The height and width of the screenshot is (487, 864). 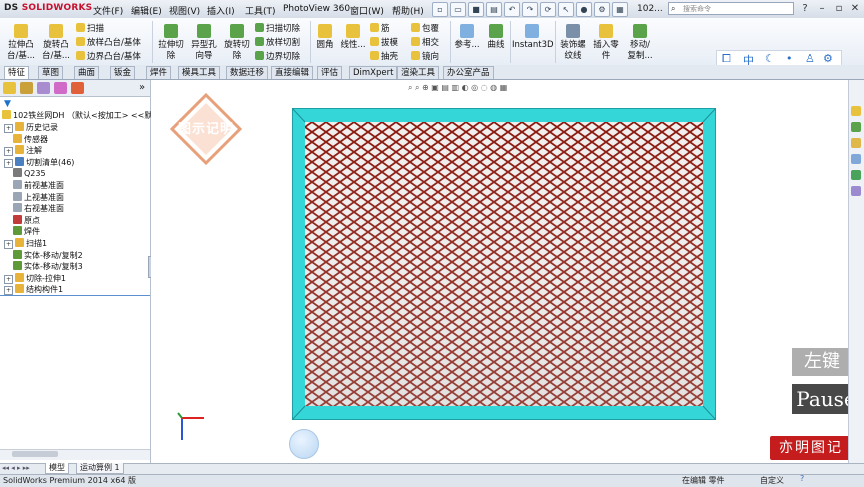 I want to click on ime-halfwidth-icon: ☾, so click(x=770, y=58).